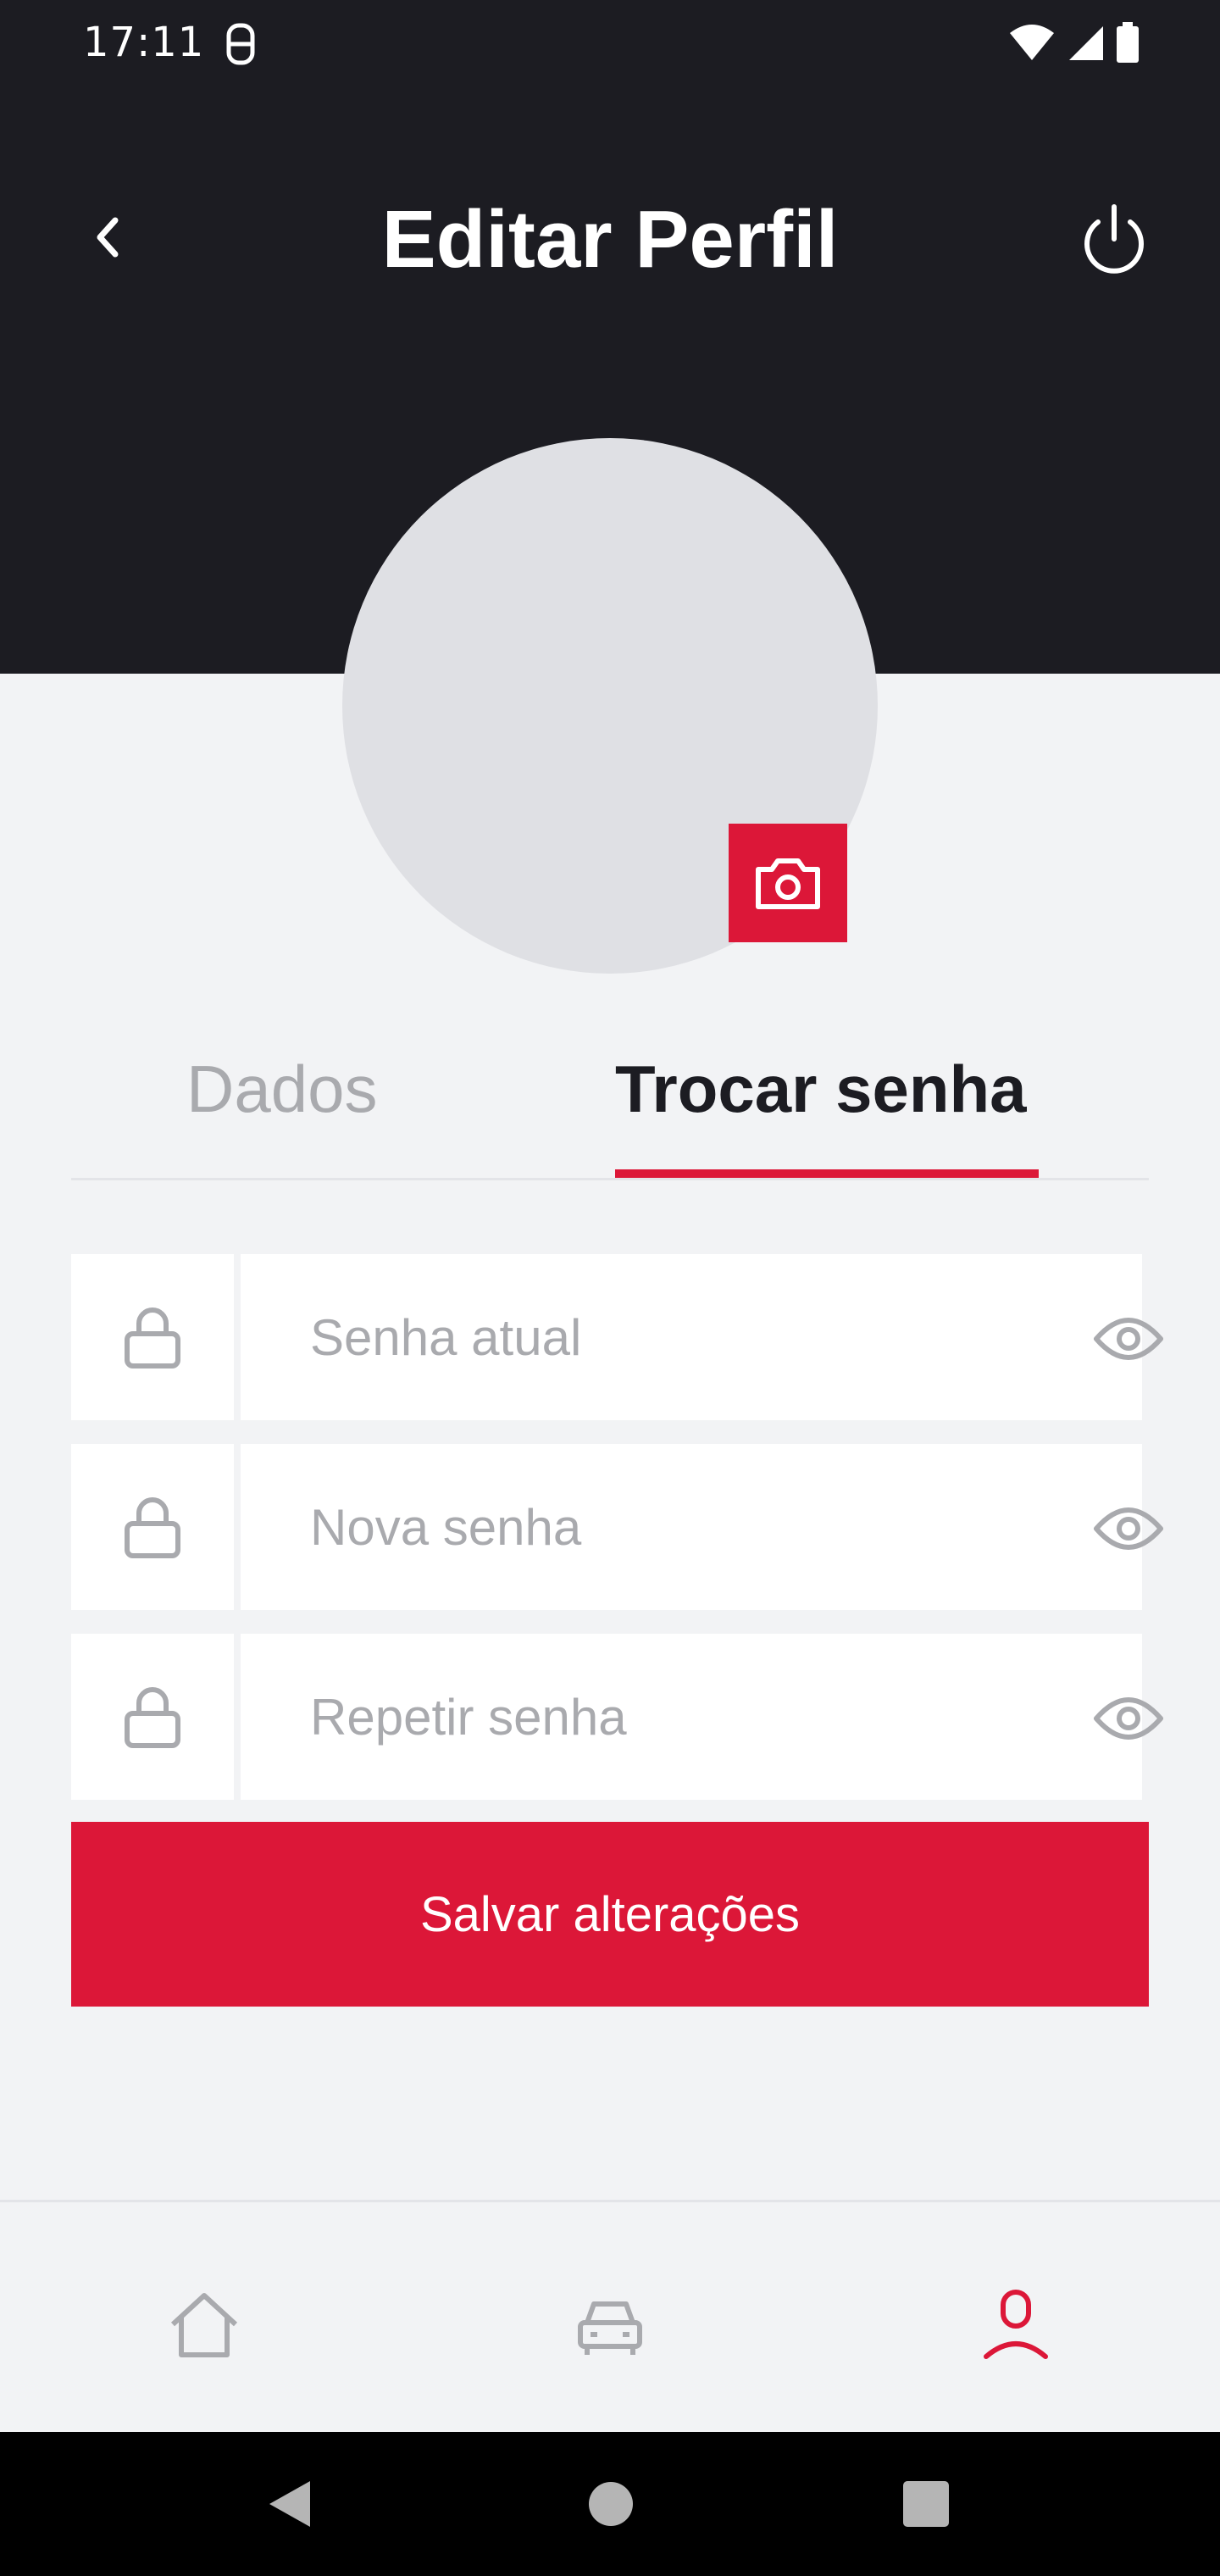  Describe the element at coordinates (610, 1107) in the screenshot. I see `profile-tabs: Dados Trocar senha` at that location.